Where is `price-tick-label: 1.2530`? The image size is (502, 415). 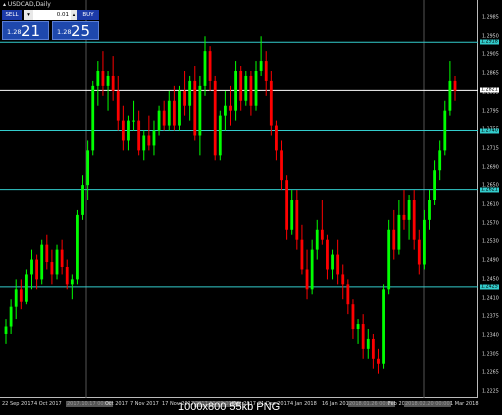
price-tick-label: 1.2530 is located at coordinates (490, 242).